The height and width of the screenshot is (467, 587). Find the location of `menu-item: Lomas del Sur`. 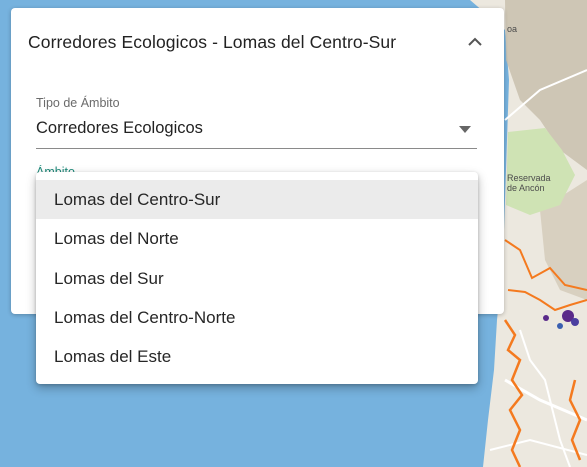

menu-item: Lomas del Sur is located at coordinates (257, 278).